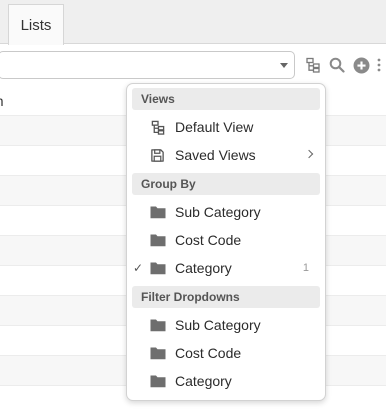  Describe the element at coordinates (305, 268) in the screenshot. I see `group-order-badge: 1` at that location.